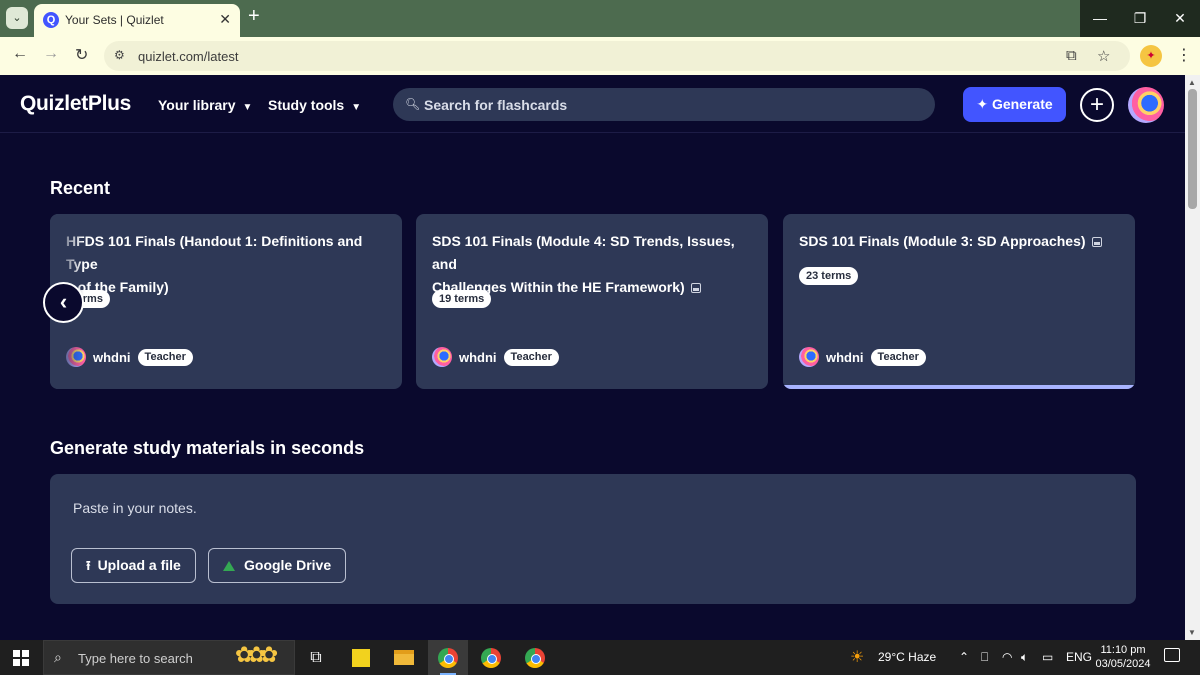 This screenshot has width=1200, height=675. Describe the element at coordinates (225, 19) in the screenshot. I see `tab-close-icon: ✕` at that location.